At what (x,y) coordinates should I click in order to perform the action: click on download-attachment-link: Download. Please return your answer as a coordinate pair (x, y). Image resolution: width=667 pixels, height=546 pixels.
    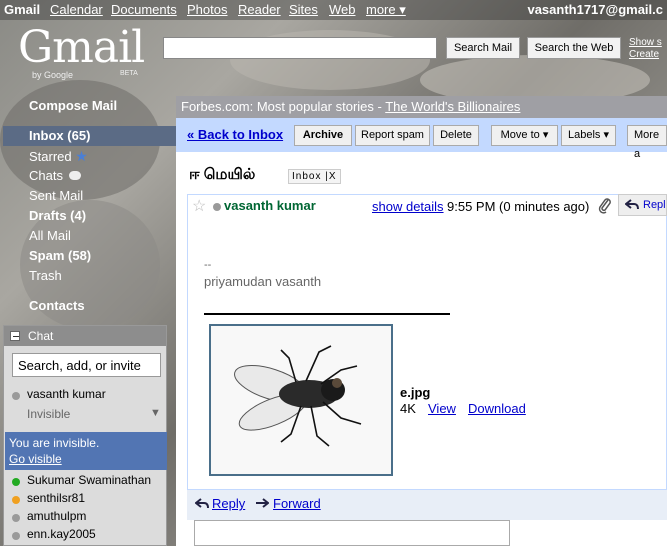
    Looking at the image, I should click on (497, 408).